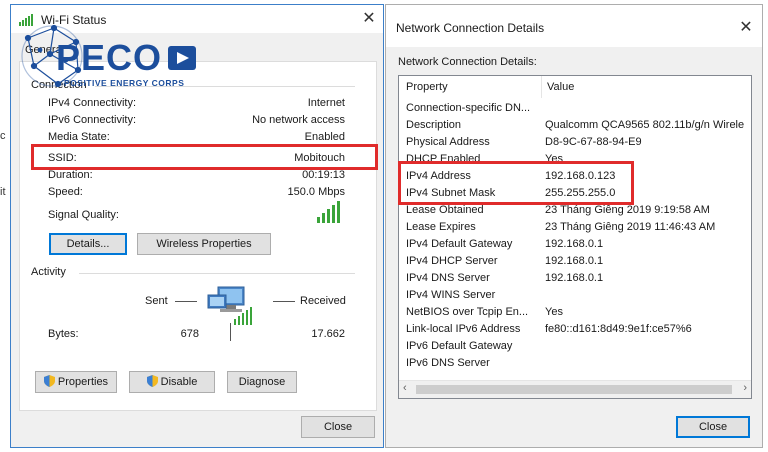  I want to click on ipv4-highlight-box, so click(516, 183).